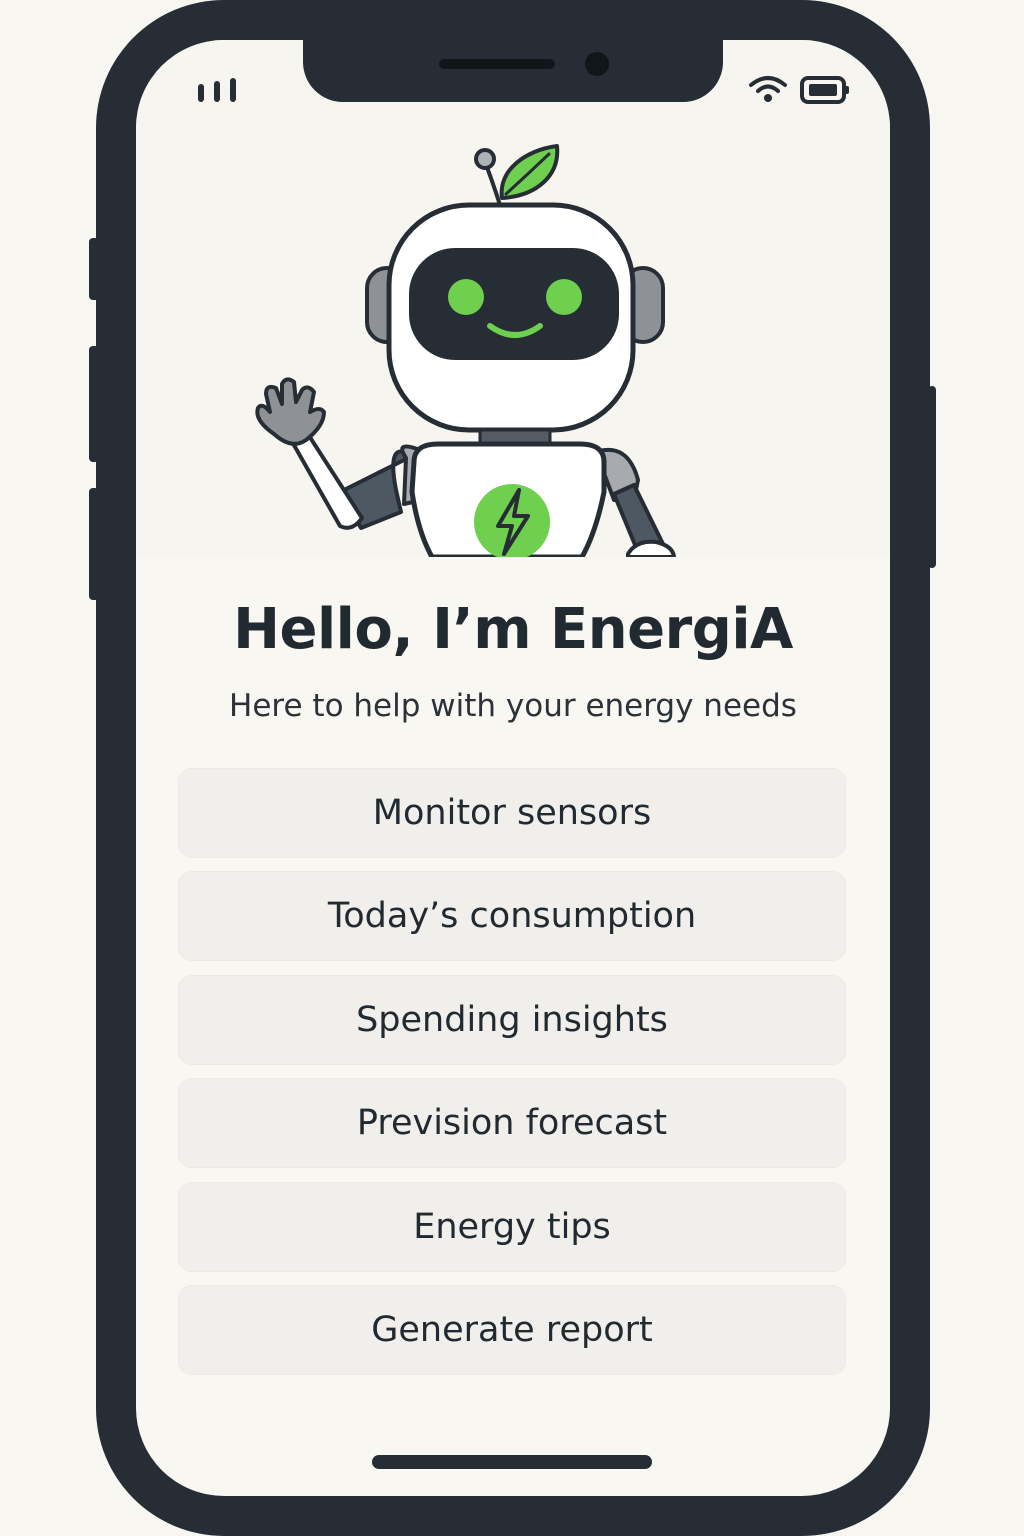 The width and height of the screenshot is (1024, 1536). Describe the element at coordinates (768, 89) in the screenshot. I see `wifi-icon` at that location.